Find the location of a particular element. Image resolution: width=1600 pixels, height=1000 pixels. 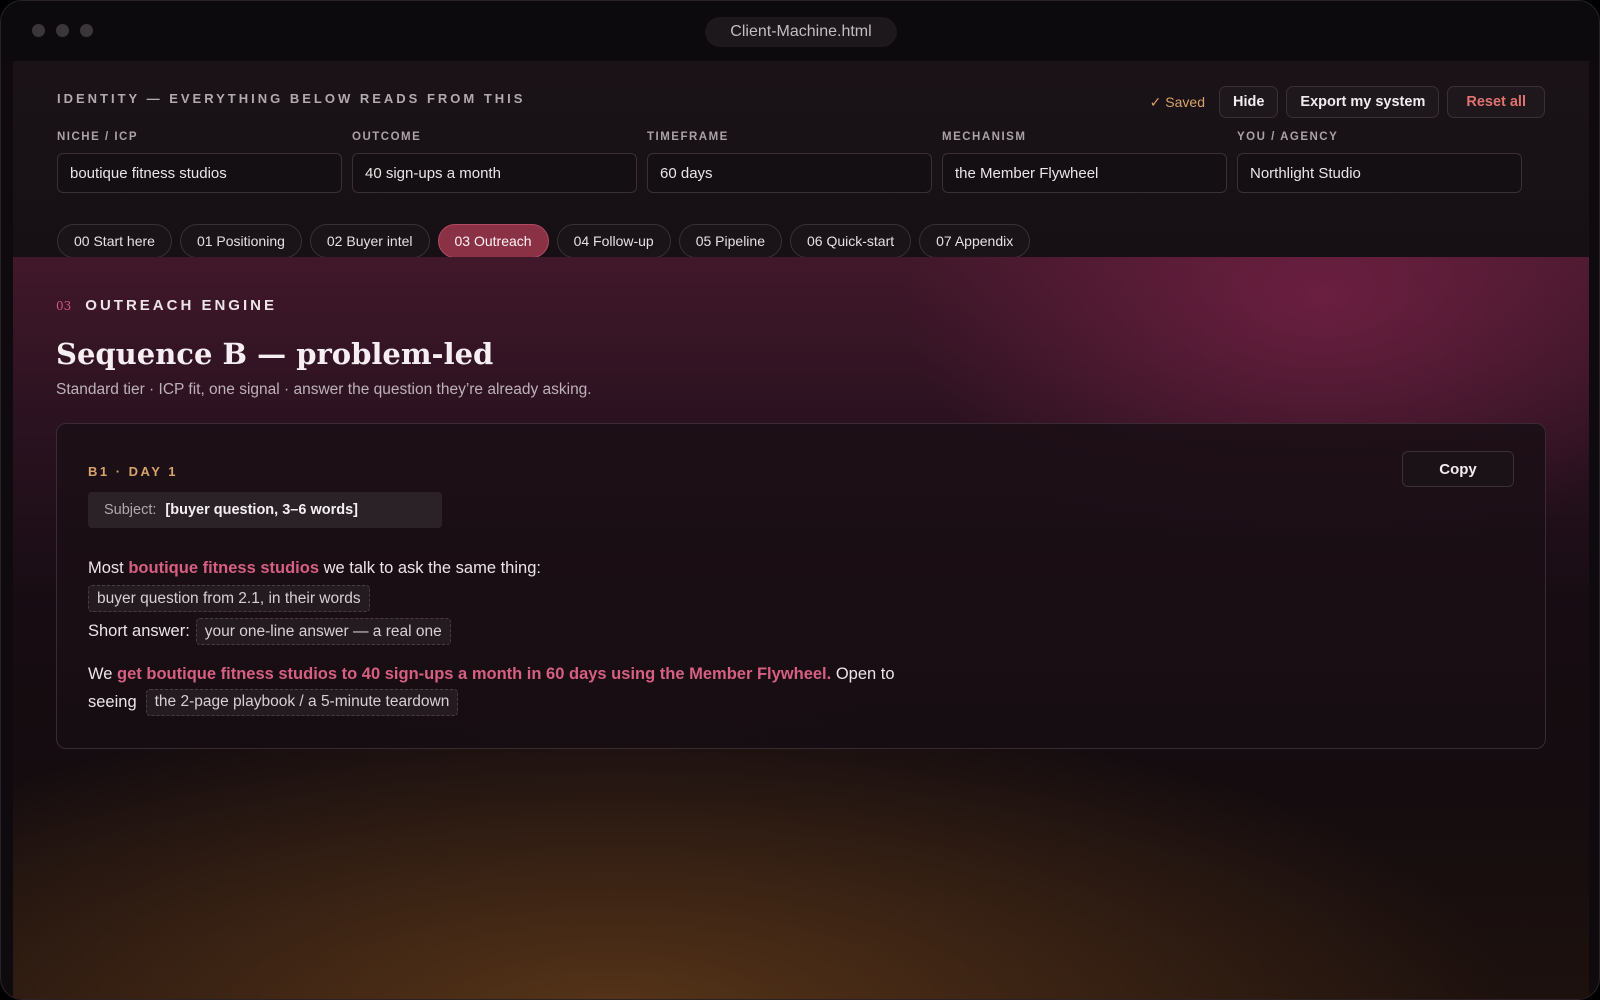

field-niche: NICHE / ICP boutique fitness studios is located at coordinates (199, 162).